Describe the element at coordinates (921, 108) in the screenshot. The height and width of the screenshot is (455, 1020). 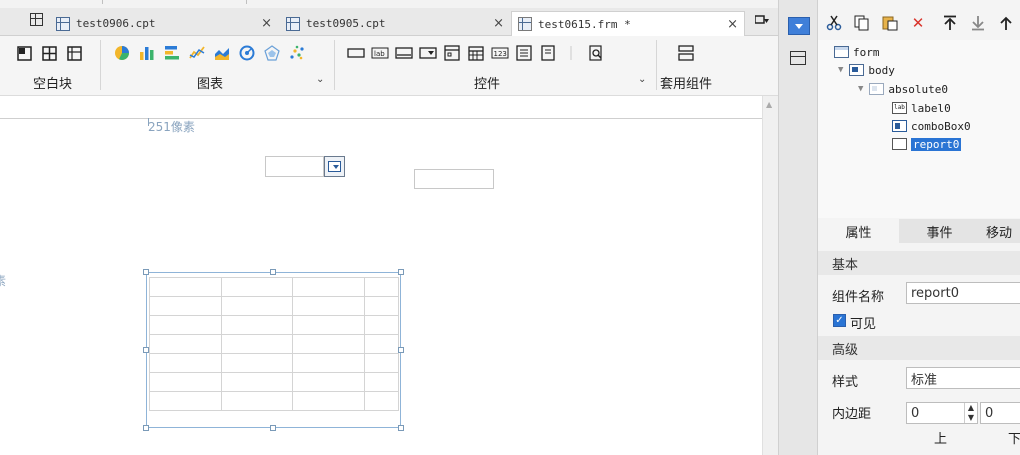
I see `tree-node-label0: lab label0` at that location.